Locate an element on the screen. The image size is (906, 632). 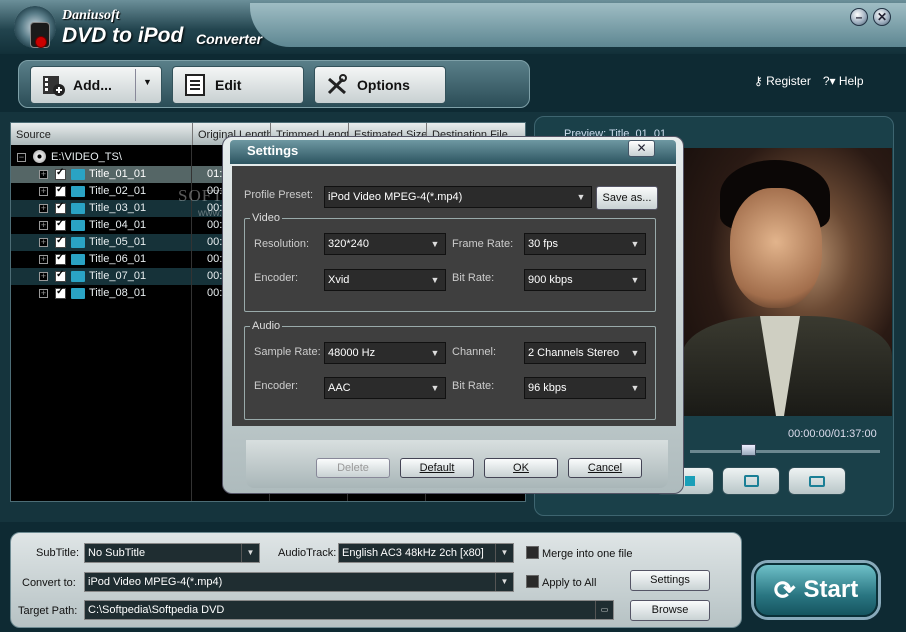
seek-slider-thumb is located at coordinates (748, 450).